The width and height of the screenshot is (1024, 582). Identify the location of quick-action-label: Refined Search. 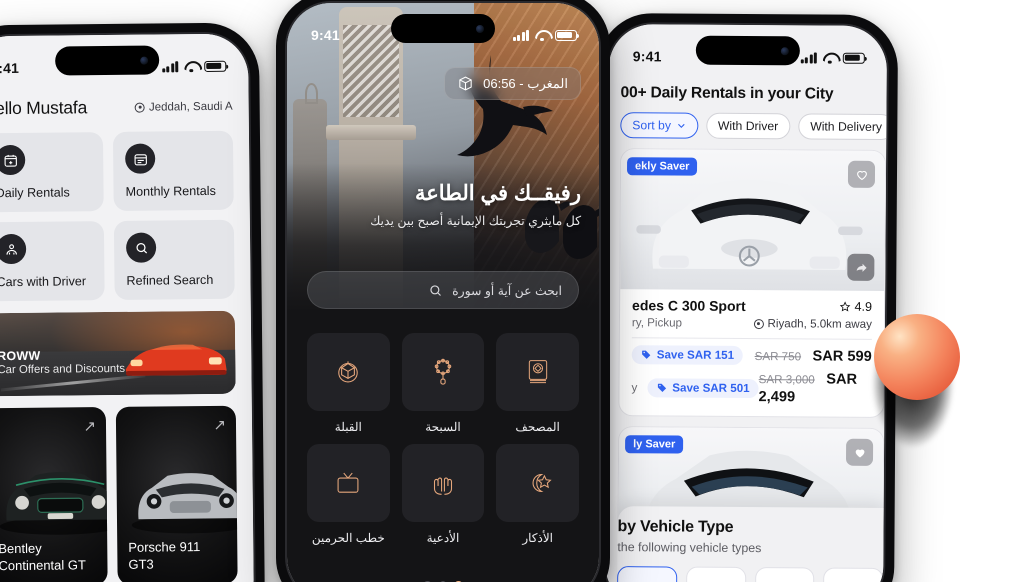
(170, 280).